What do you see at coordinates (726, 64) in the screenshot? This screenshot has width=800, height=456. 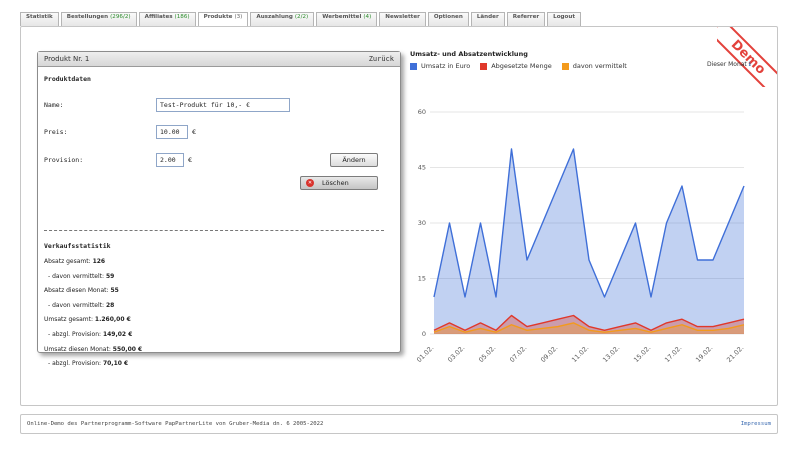 I see `month-label: Dieser Monat` at bounding box center [726, 64].